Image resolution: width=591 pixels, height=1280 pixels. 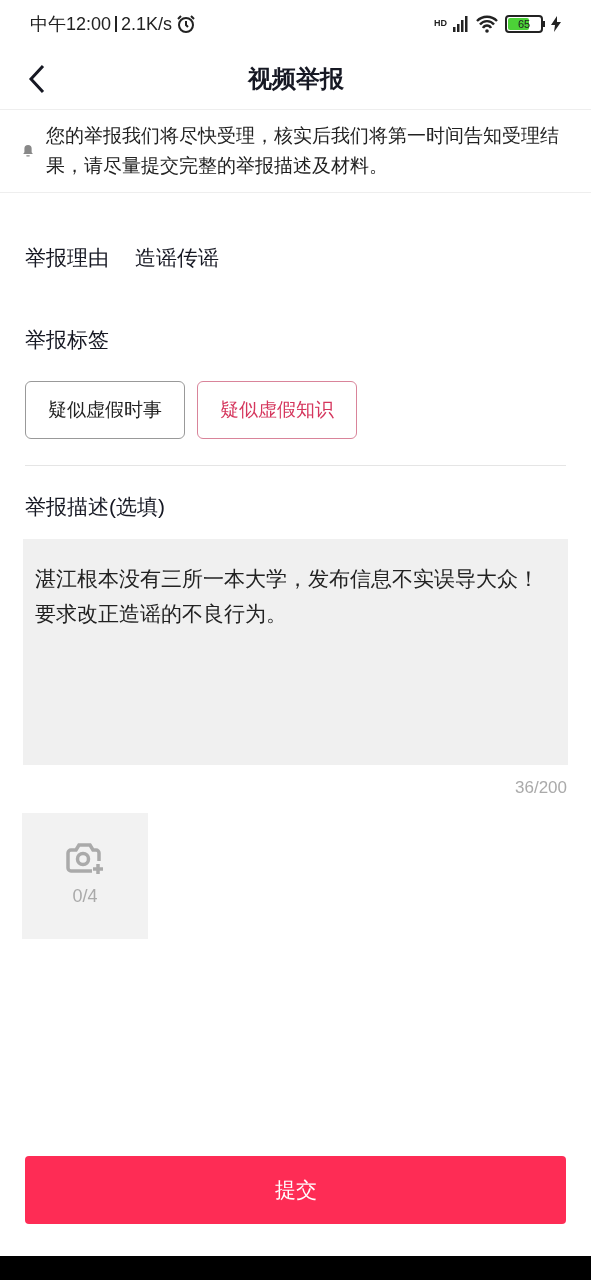 I want to click on notice-text: 您的举报我们将尽快受理，核实后我们将第一时间告知受理结果，请尽量提交完整的举报描述及材料。, so click(x=303, y=151).